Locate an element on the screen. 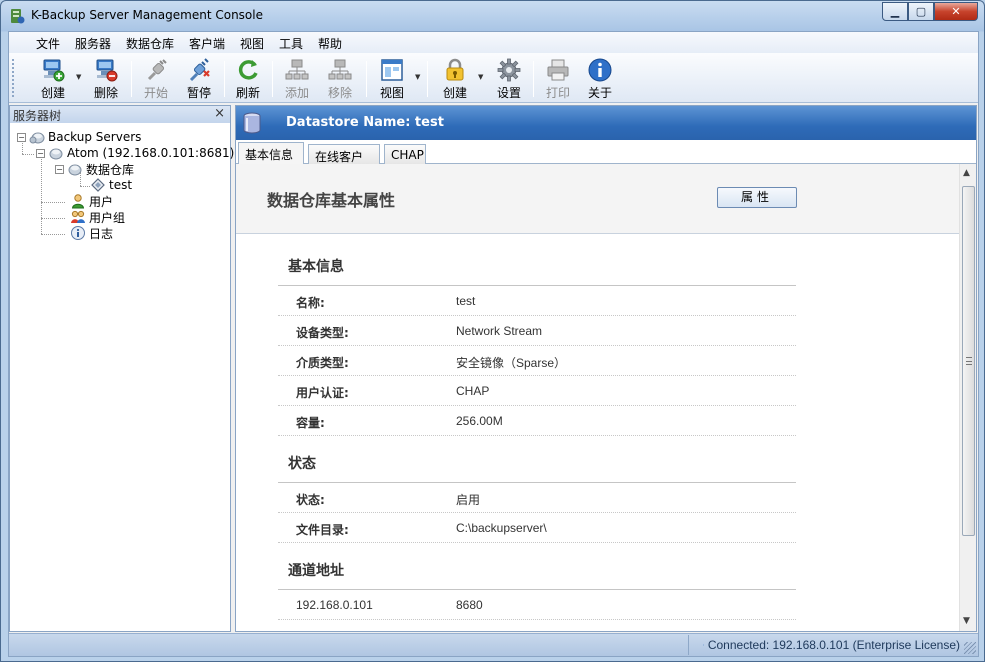  create-server-label: 创建 is located at coordinates (52, 93).